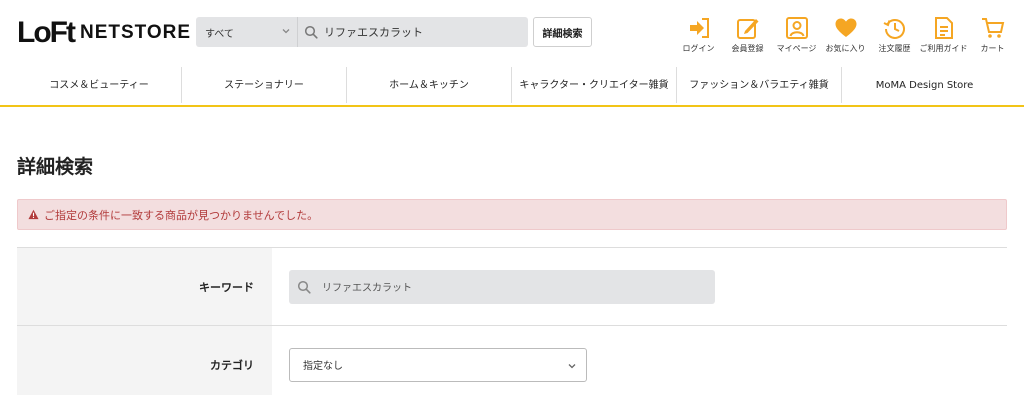 This screenshot has height=395, width=1024. I want to click on header-cart: カート, so click(992, 35).